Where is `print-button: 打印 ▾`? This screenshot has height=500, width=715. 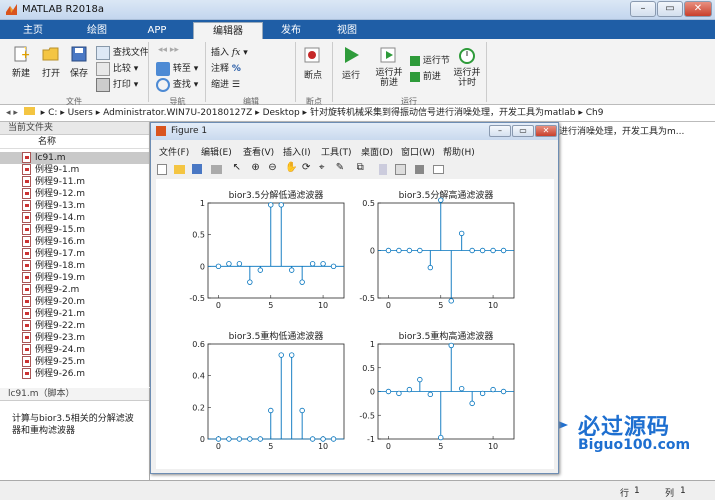
print-button: 打印 ▾ is located at coordinates (117, 84).